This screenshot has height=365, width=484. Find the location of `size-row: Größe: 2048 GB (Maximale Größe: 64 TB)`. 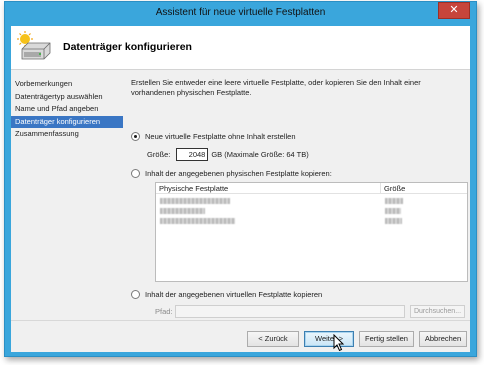

size-row: Größe: 2048 GB (Maximale Größe: 64 TB) is located at coordinates (228, 154).